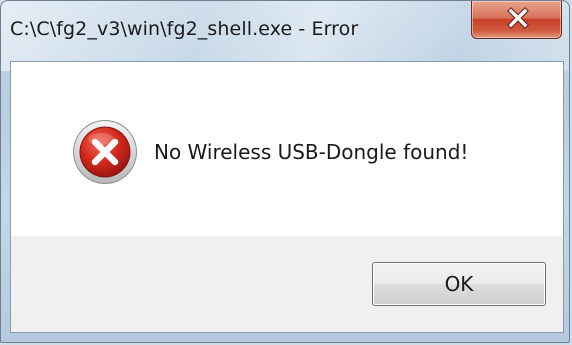  I want to click on title-bar: C:\C\fg2_v3\win\fg2_shell.exe - Error, so click(285, 27).